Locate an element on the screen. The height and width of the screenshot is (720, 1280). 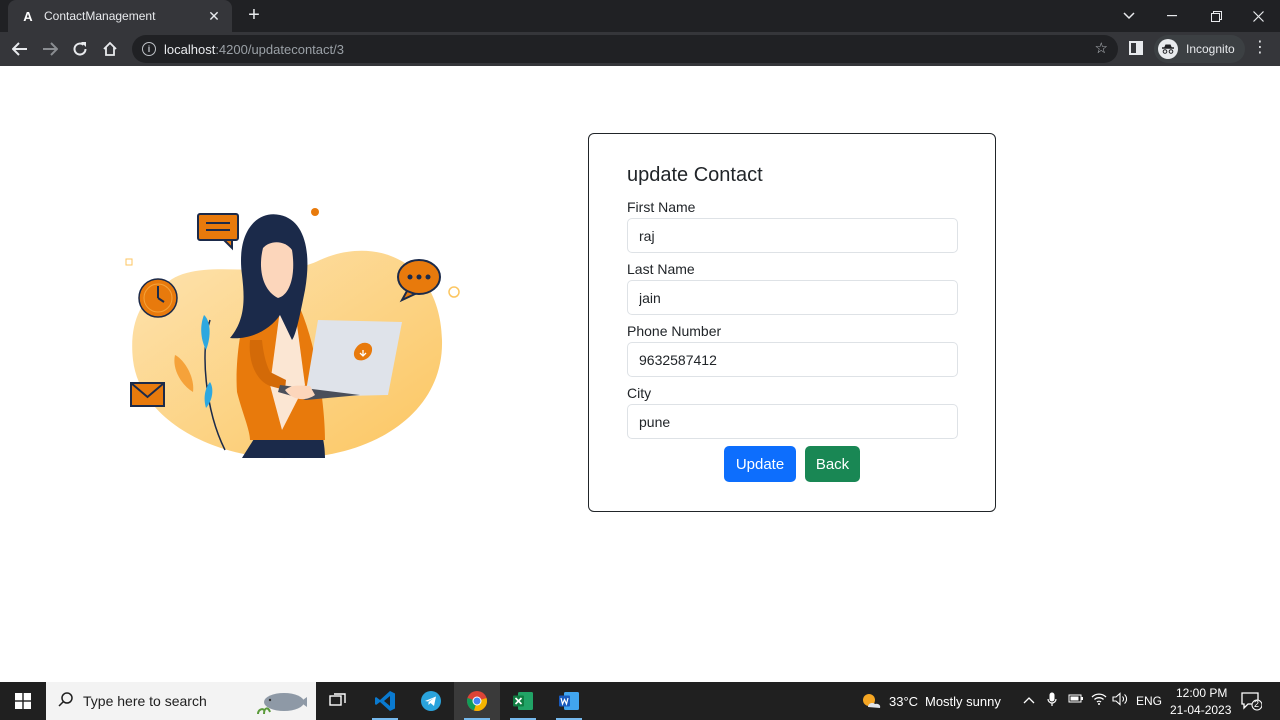
browser-menu-icon: ⋮ is located at coordinates (1260, 47).